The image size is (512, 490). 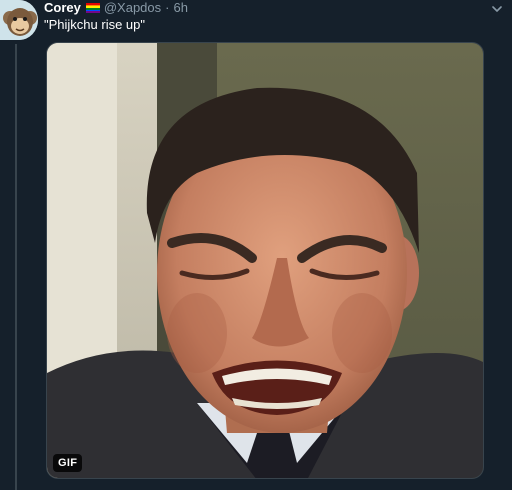 I want to click on chevron-down-icon, so click(x=497, y=9).